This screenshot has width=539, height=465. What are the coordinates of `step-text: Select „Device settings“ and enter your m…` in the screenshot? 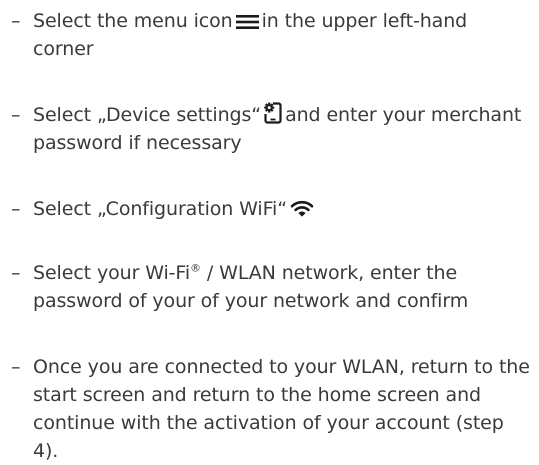 It's located at (282, 129).